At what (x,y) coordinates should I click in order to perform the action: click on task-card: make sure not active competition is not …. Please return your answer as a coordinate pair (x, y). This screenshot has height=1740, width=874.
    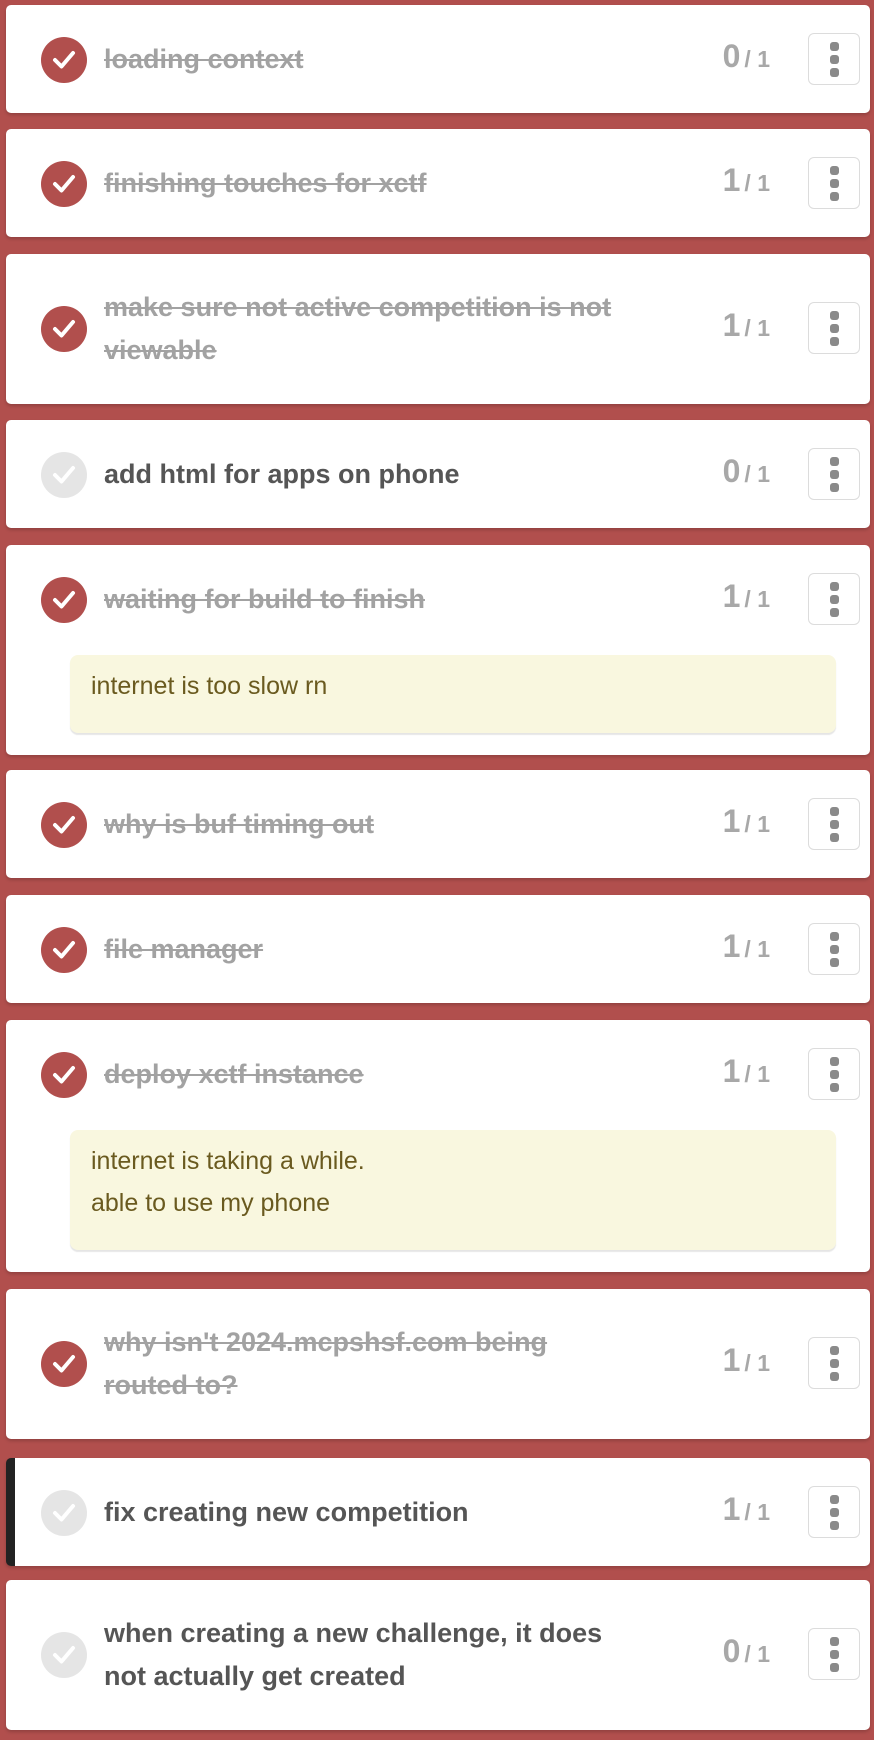
    Looking at the image, I should click on (438, 329).